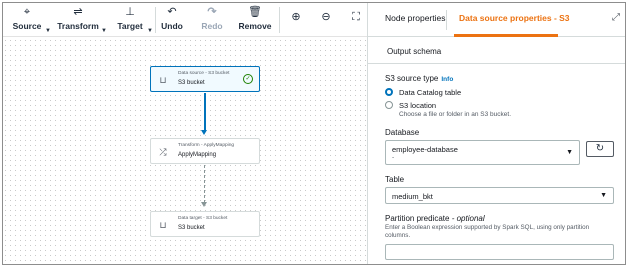 This screenshot has width=628, height=267. Describe the element at coordinates (206, 145) in the screenshot. I see `node-subtitle: Transform - ApplyMapping` at that location.